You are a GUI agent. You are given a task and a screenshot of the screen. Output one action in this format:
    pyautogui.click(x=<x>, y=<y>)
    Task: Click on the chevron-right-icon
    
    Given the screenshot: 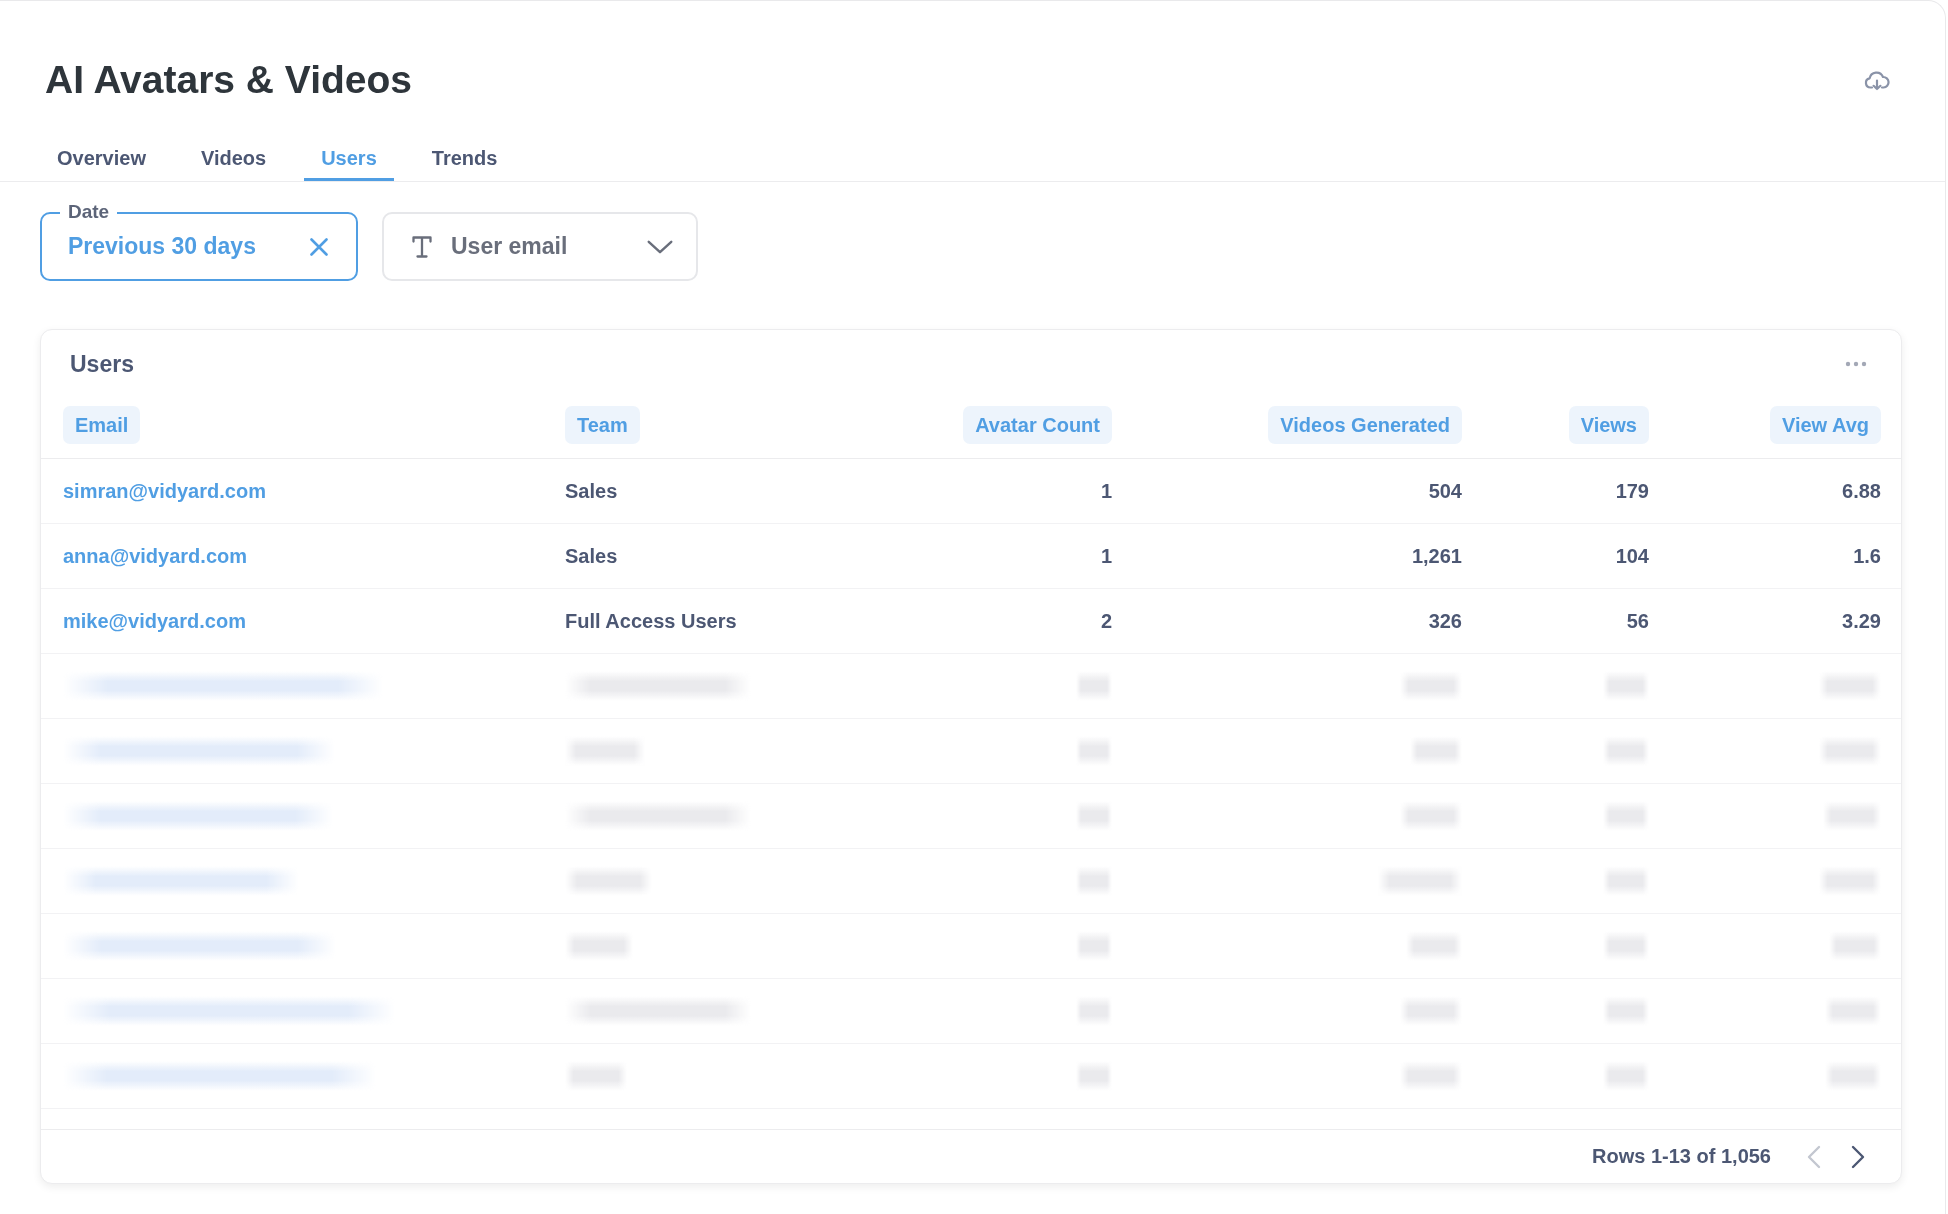 What is the action you would take?
    pyautogui.click(x=1858, y=1156)
    